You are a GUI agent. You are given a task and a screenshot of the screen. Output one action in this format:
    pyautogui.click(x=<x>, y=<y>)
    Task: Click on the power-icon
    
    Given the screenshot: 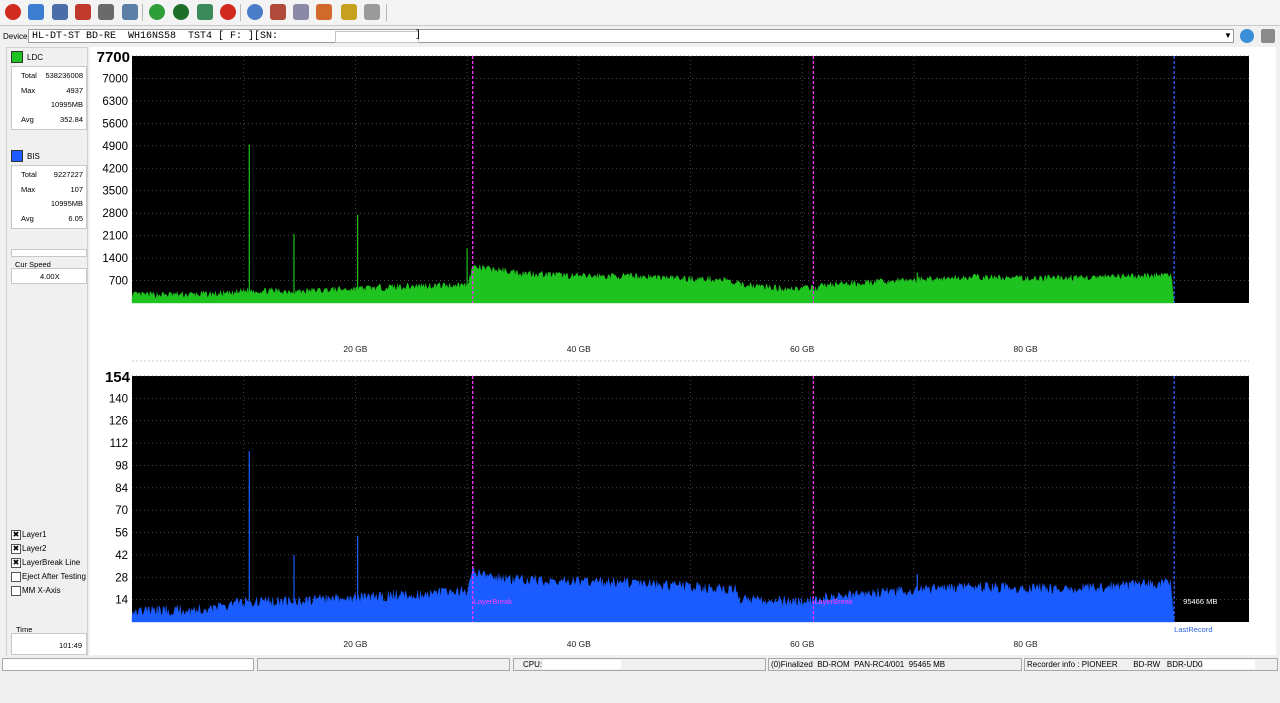 What is the action you would take?
    pyautogui.click(x=13, y=12)
    